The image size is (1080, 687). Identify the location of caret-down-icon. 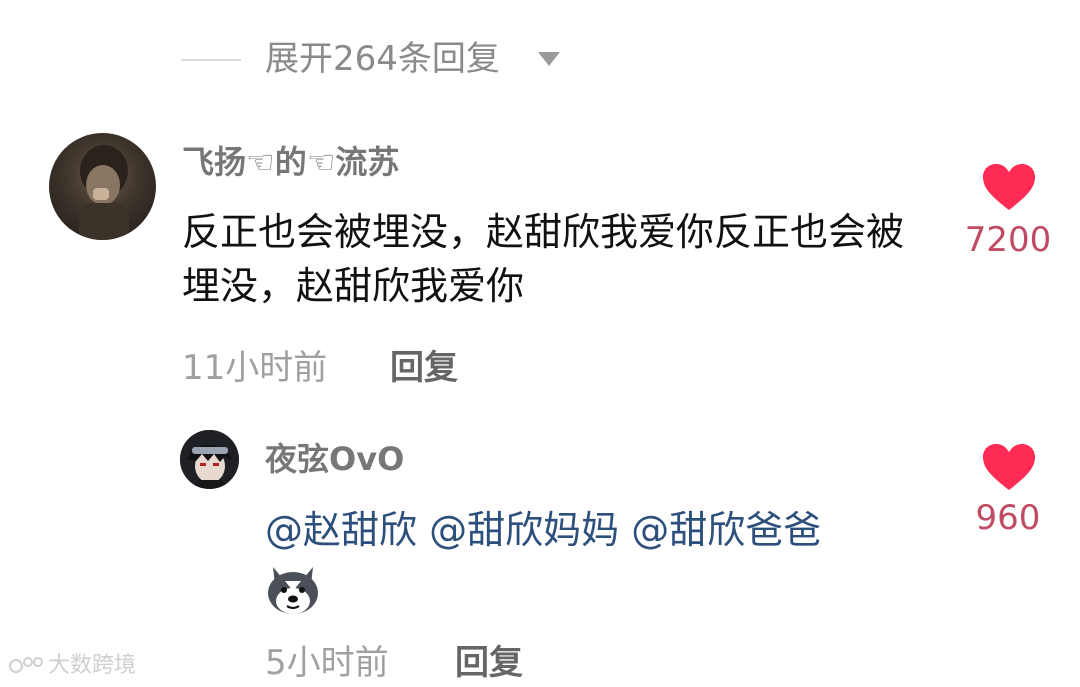
(549, 59).